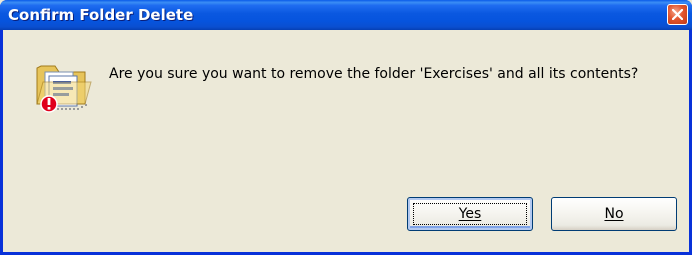  I want to click on no-button: No, so click(614, 214).